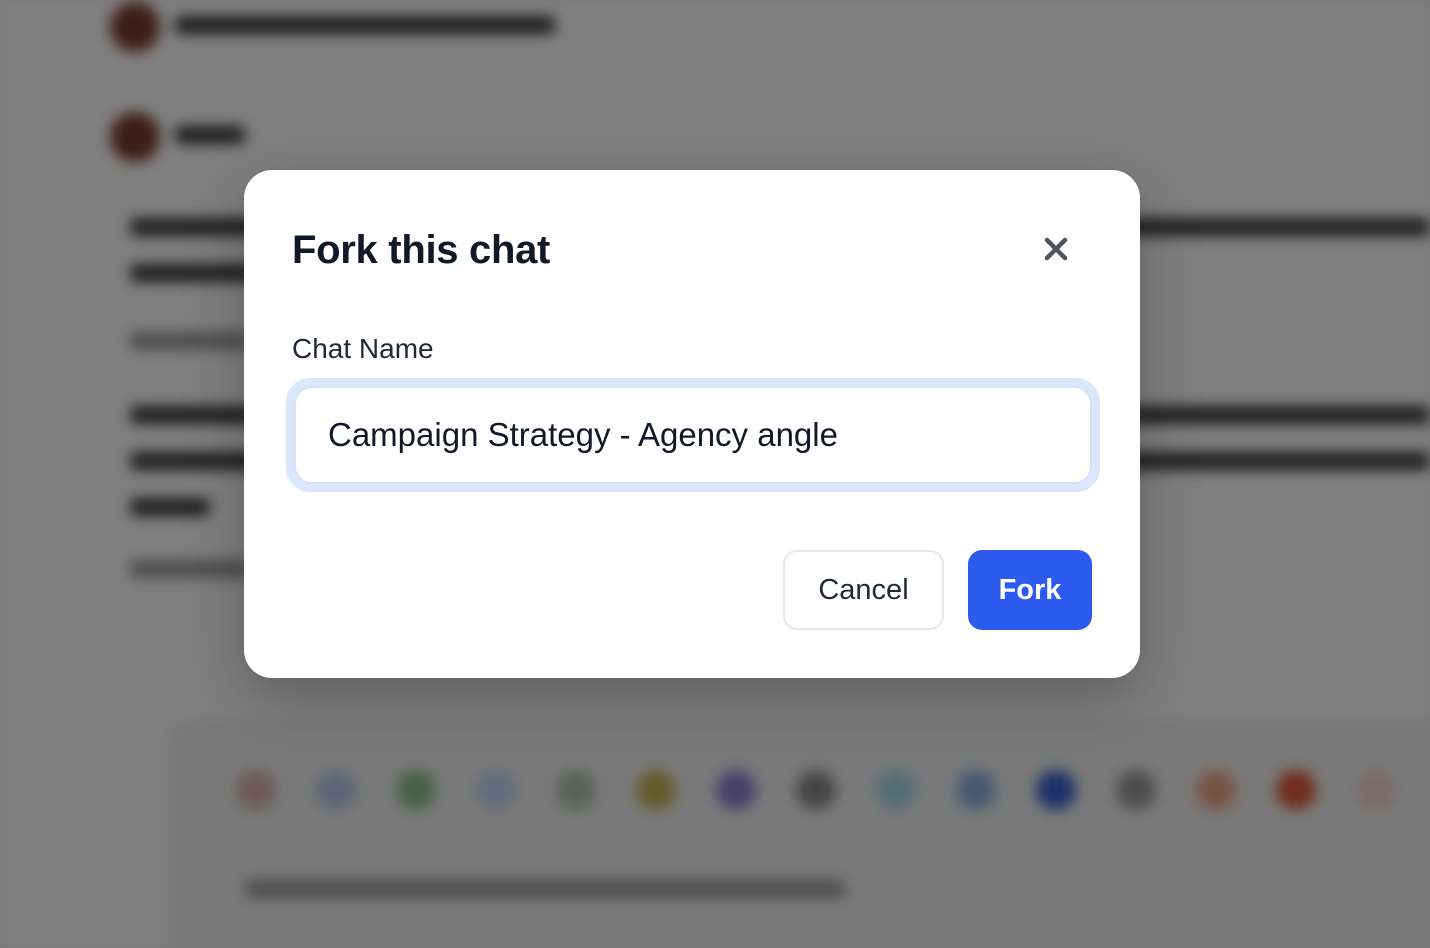 This screenshot has width=1430, height=948. Describe the element at coordinates (1030, 590) in the screenshot. I see `fork-button: Fork` at that location.